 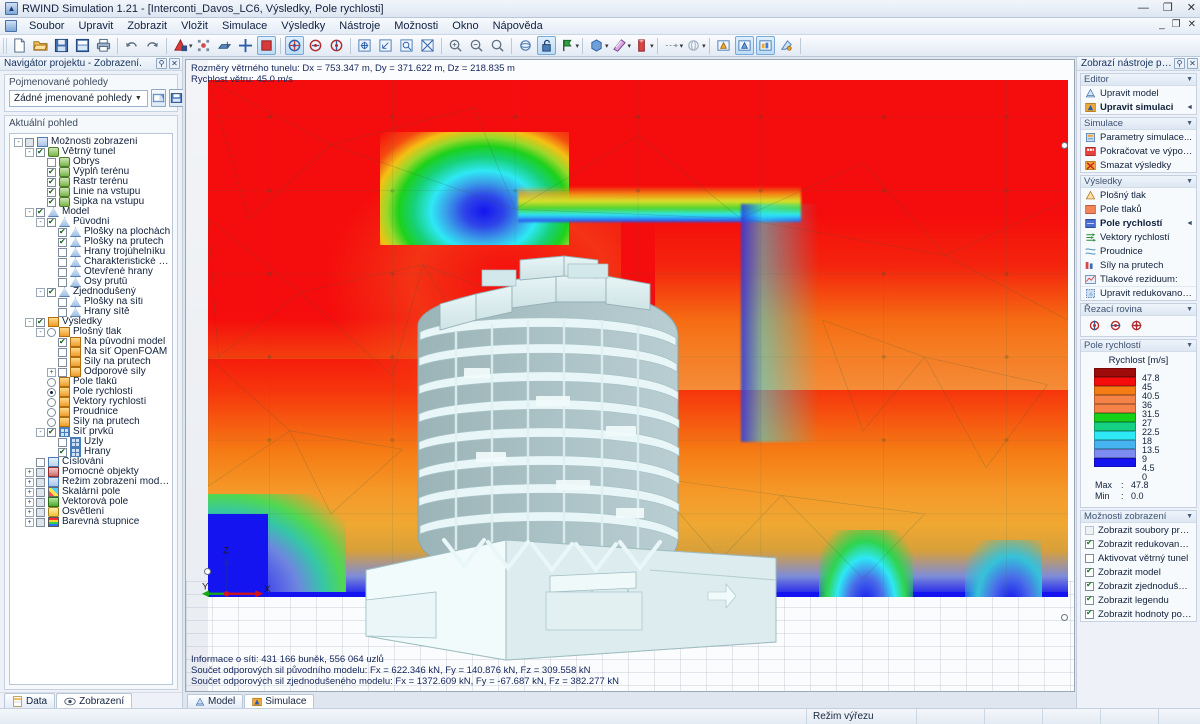 What do you see at coordinates (92, 462) in the screenshot?
I see `tree-item-slov-n: Číslování` at bounding box center [92, 462].